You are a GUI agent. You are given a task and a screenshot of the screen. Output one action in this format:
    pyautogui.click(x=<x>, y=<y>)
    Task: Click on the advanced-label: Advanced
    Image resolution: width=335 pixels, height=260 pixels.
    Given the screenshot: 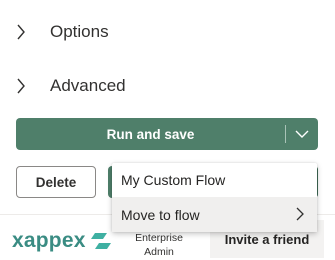 What is the action you would take?
    pyautogui.click(x=88, y=85)
    